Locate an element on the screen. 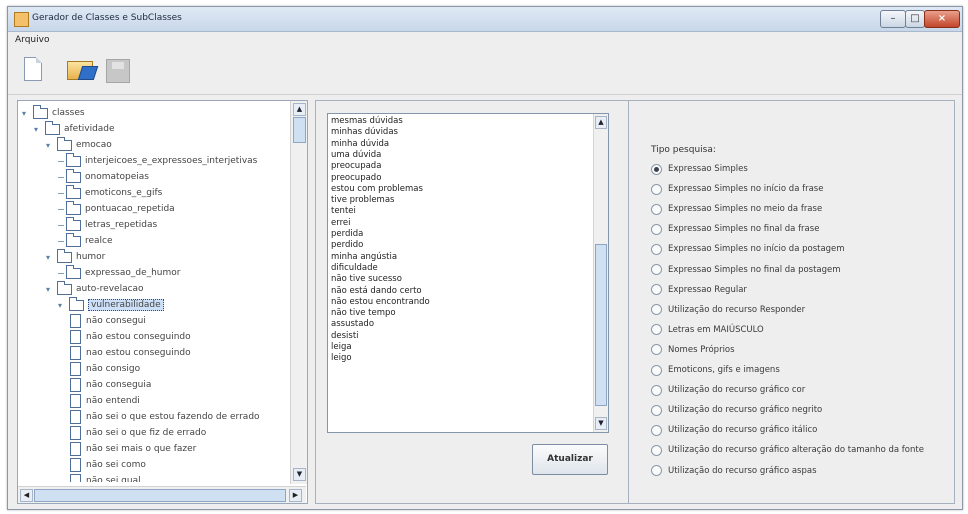 This screenshot has width=968, height=514. list-item: não está dando certo is located at coordinates (376, 291).